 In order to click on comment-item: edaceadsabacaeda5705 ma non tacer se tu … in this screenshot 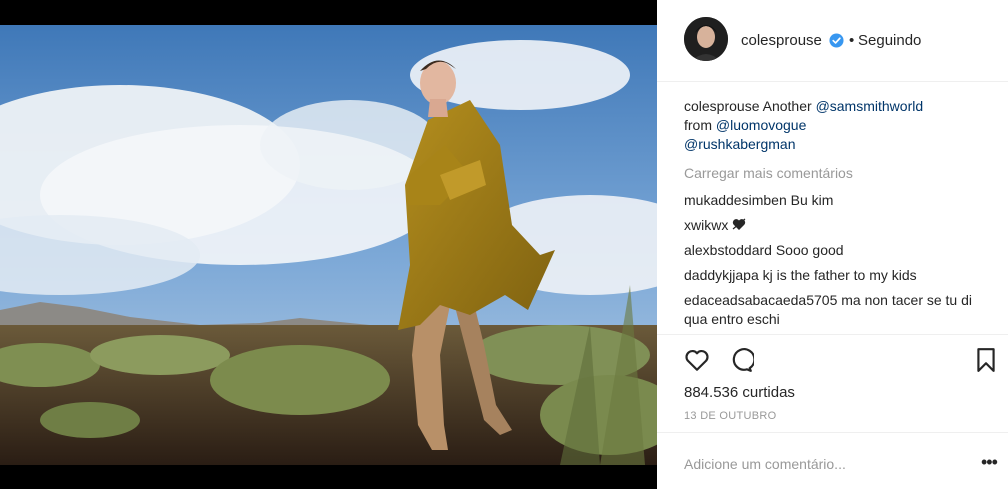, I will do `click(836, 310)`.